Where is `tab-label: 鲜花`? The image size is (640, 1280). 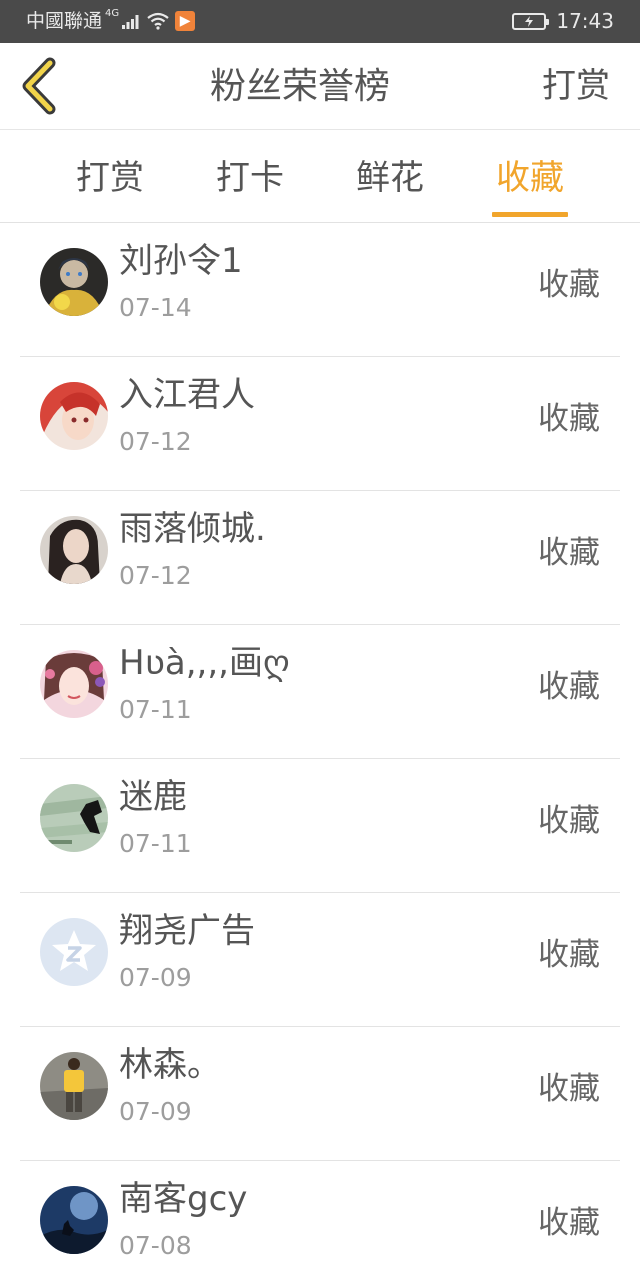 tab-label: 鲜花 is located at coordinates (390, 178).